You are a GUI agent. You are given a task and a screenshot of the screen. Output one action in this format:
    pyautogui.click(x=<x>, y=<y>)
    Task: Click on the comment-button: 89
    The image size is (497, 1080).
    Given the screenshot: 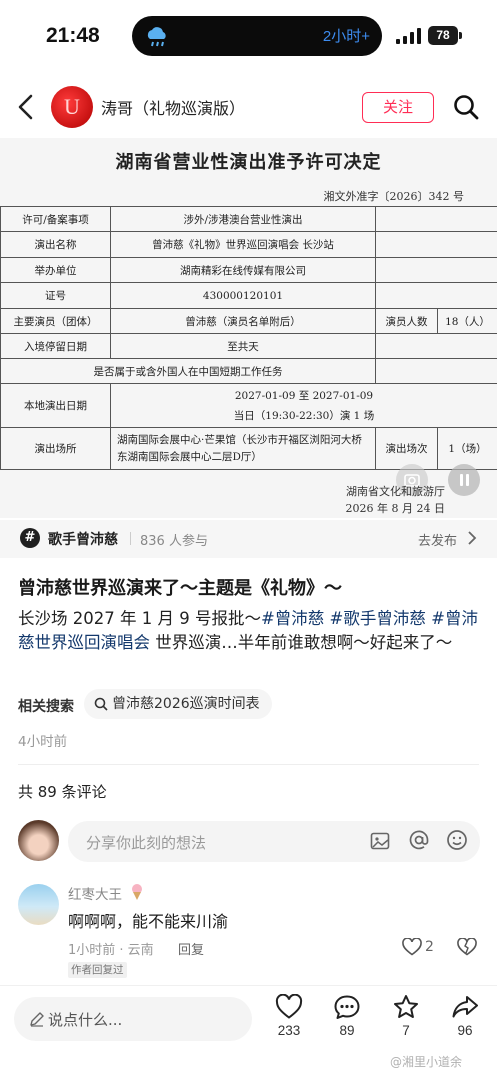 What is the action you would take?
    pyautogui.click(x=347, y=1024)
    